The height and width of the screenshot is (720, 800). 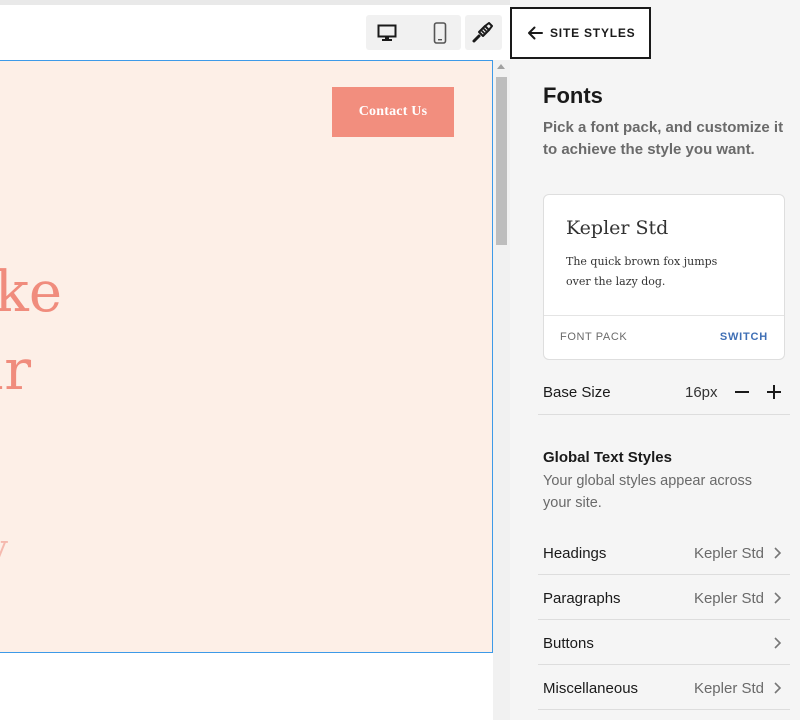 I want to click on editor-toolbar, so click(x=255, y=32).